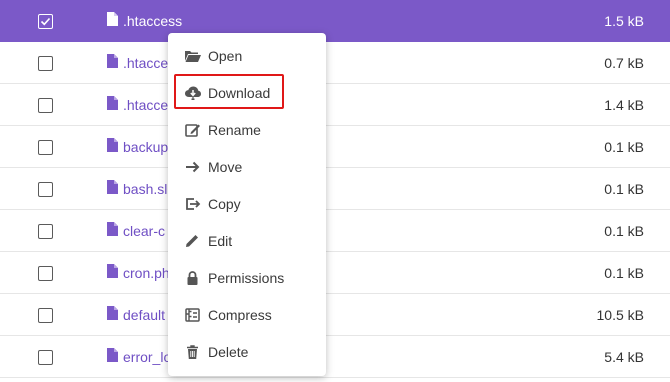  Describe the element at coordinates (247, 55) in the screenshot. I see `menu-item-open: Open` at that location.